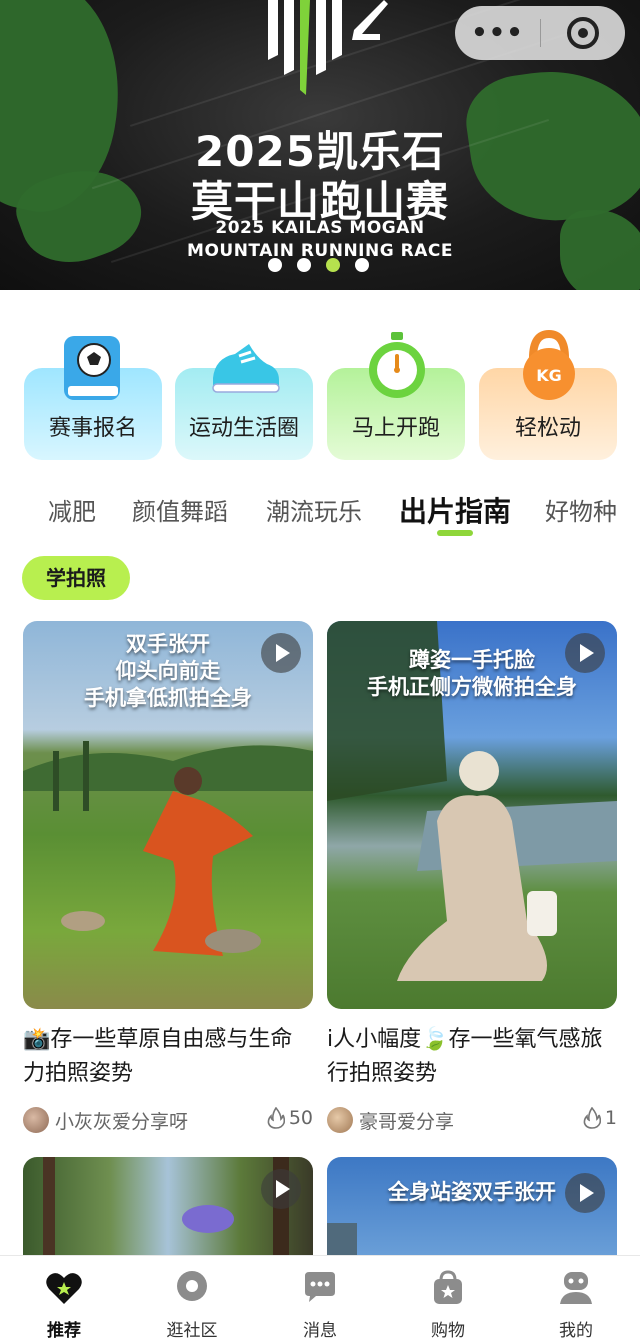 The image size is (640, 1339). Describe the element at coordinates (64, 1288) in the screenshot. I see `heart-star-icon` at that location.